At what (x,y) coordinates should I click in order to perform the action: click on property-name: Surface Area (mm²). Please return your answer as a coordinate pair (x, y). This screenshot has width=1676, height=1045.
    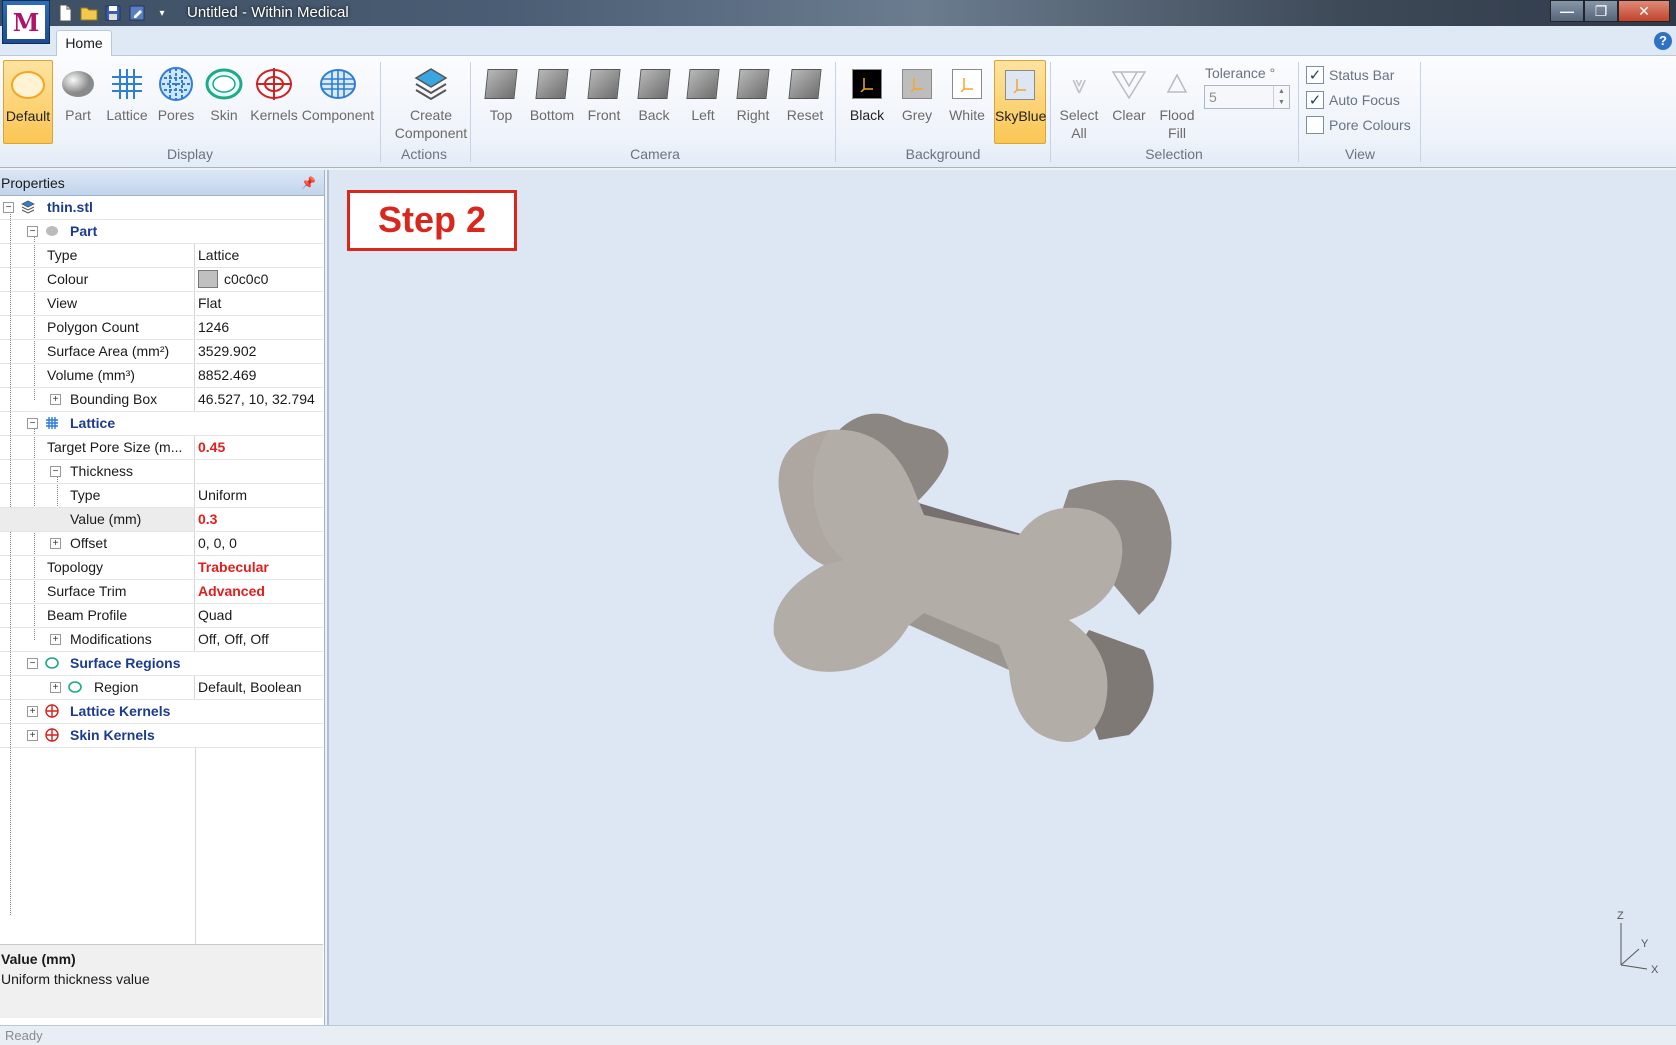
    Looking at the image, I should click on (108, 351).